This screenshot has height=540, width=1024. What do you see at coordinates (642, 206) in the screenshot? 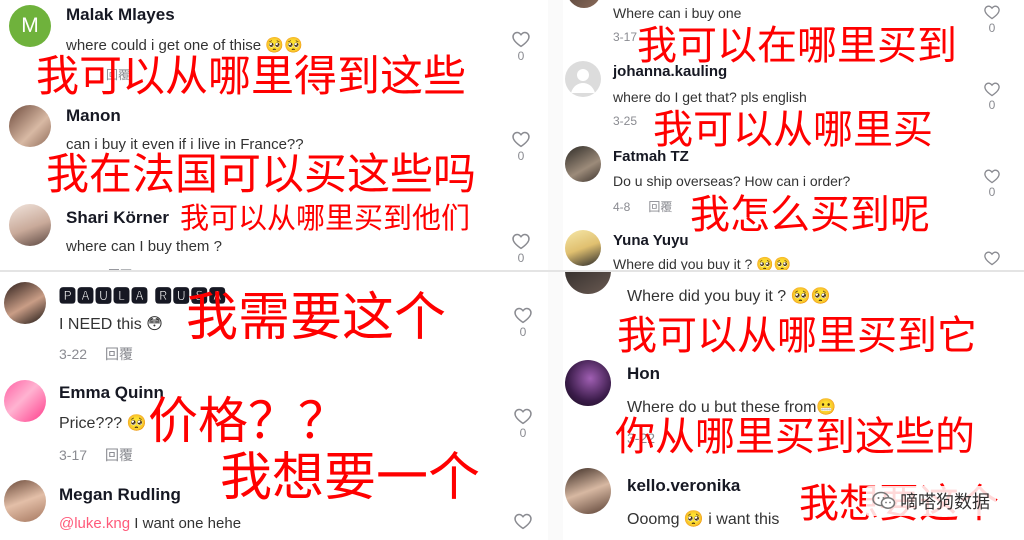
I see `comment-meta: 4-8 回覆` at bounding box center [642, 206].